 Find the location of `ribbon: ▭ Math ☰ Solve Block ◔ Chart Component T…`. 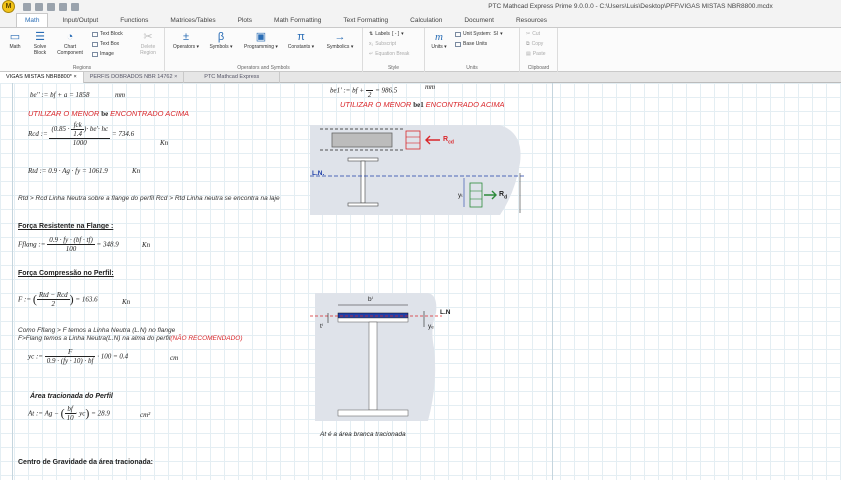

ribbon: ▭ Math ☰ Solve Block ◔ Chart Component T… is located at coordinates (420, 50).